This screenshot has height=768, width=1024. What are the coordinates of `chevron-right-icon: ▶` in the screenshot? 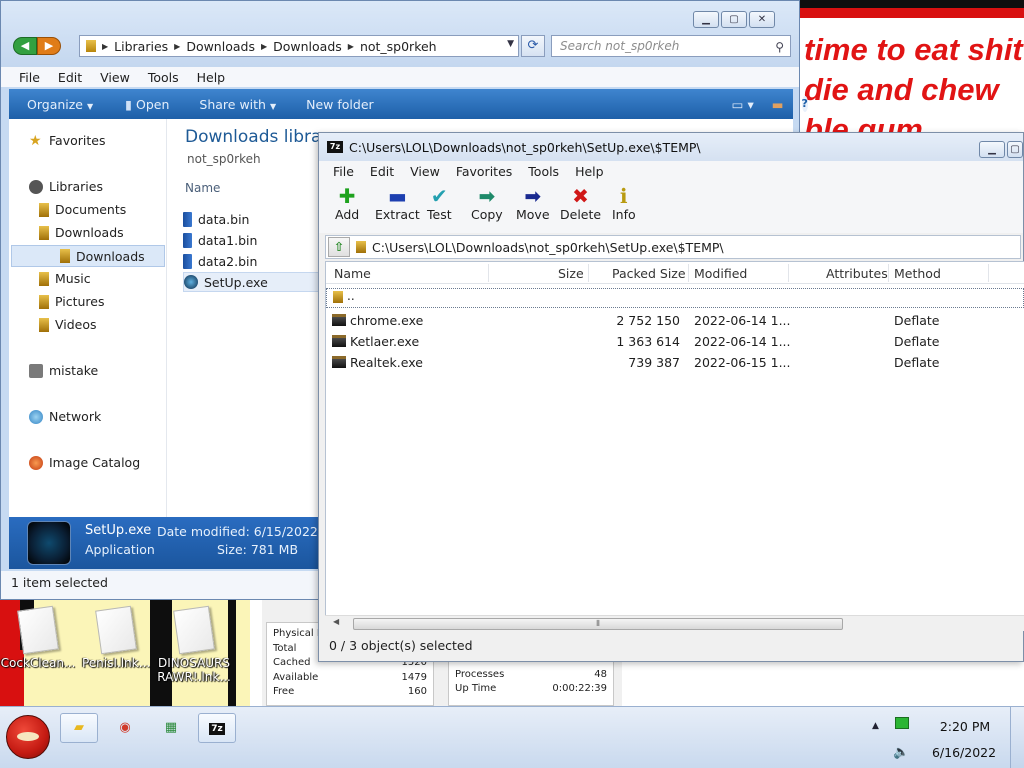 It's located at (350, 46).